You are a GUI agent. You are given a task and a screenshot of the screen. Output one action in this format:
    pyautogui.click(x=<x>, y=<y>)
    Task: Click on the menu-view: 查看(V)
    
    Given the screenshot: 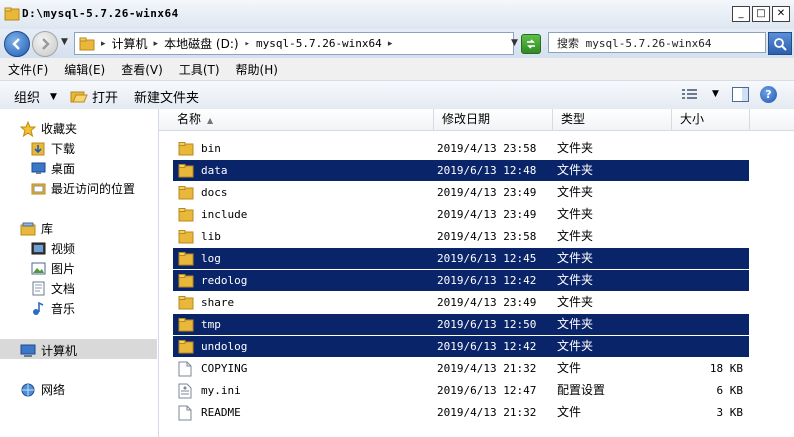 What is the action you would take?
    pyautogui.click(x=142, y=69)
    